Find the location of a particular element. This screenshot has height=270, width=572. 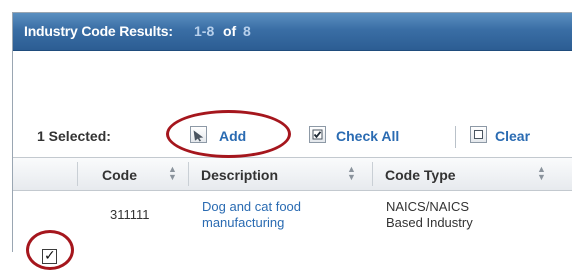

results-toolbar: 1 Selected: Add Check All Clear is located at coordinates (292, 133).